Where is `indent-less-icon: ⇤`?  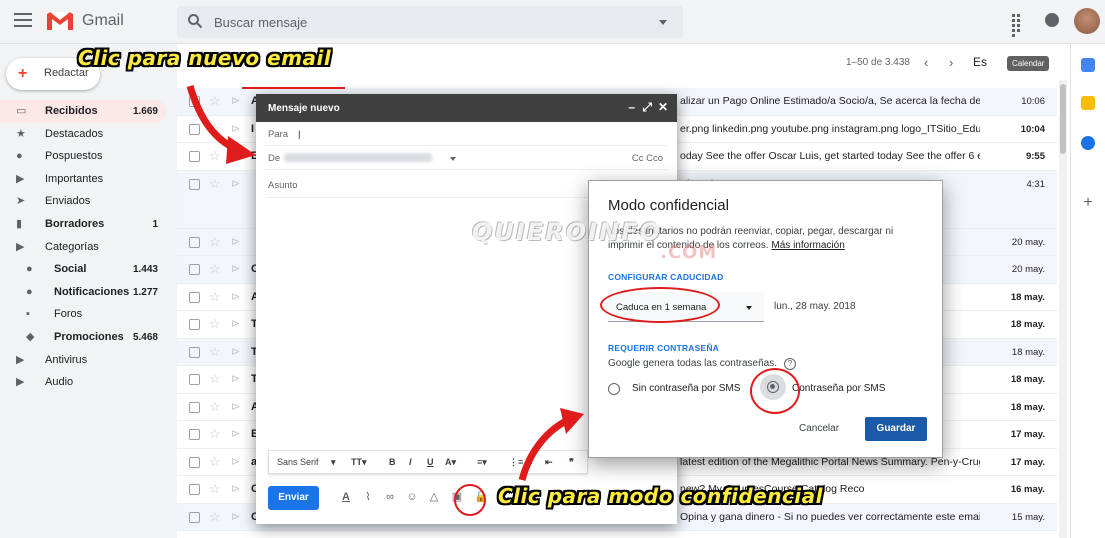 indent-less-icon: ⇤ is located at coordinates (549, 462).